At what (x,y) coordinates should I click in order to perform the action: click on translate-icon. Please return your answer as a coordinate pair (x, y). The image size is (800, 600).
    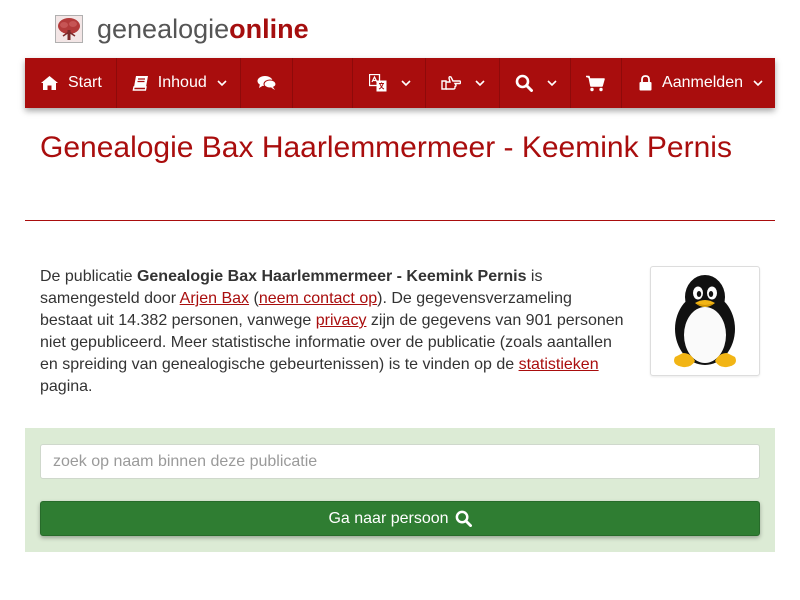
    Looking at the image, I should click on (378, 83).